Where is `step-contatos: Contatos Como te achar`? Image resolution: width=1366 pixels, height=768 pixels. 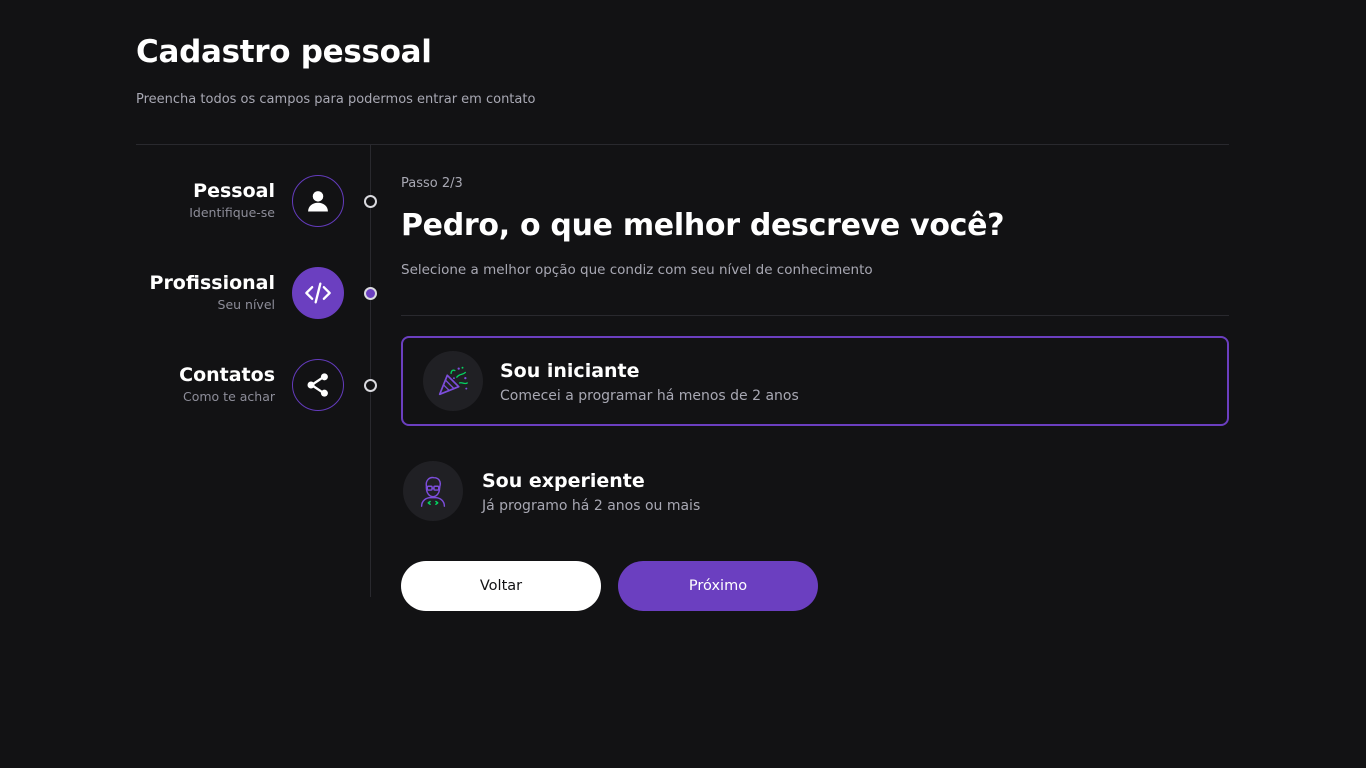 step-contatos: Contatos Como te achar is located at coordinates (263, 386).